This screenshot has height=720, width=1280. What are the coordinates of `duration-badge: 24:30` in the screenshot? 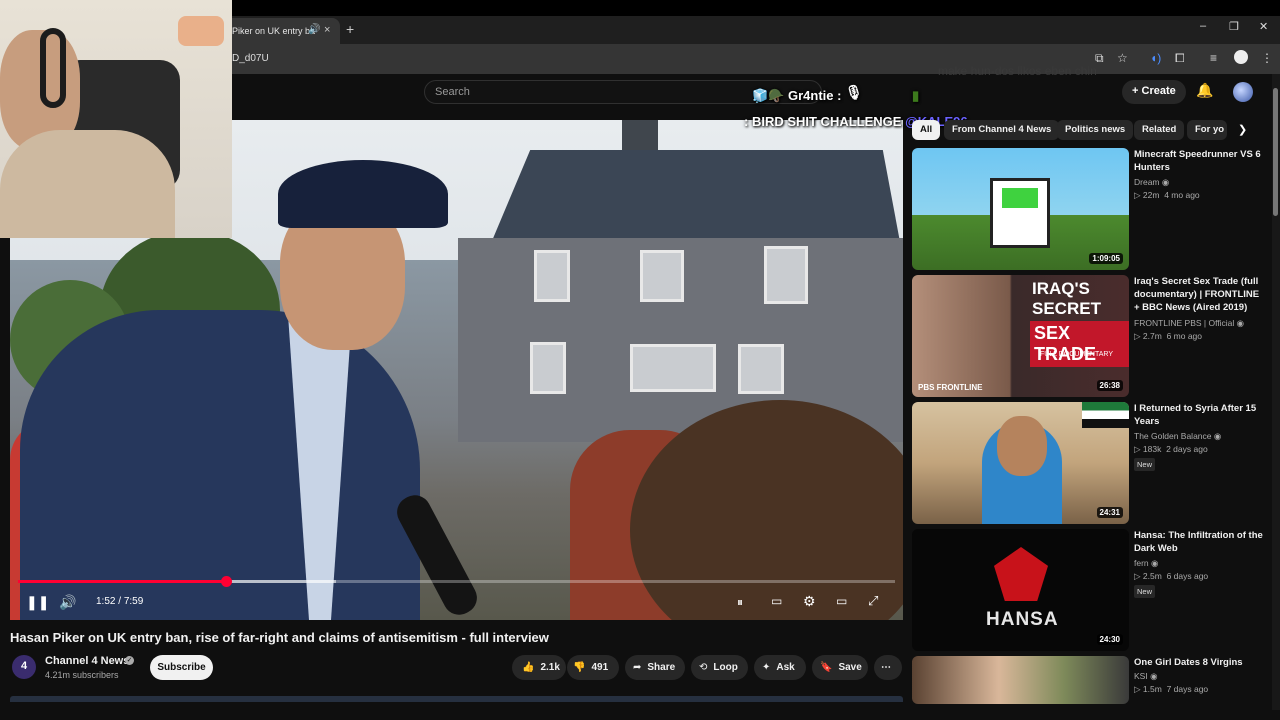 It's located at (1109, 639).